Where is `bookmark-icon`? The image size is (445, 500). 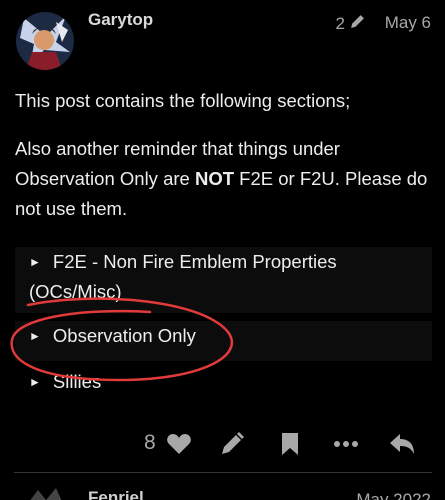
bookmark-icon is located at coordinates (291, 444).